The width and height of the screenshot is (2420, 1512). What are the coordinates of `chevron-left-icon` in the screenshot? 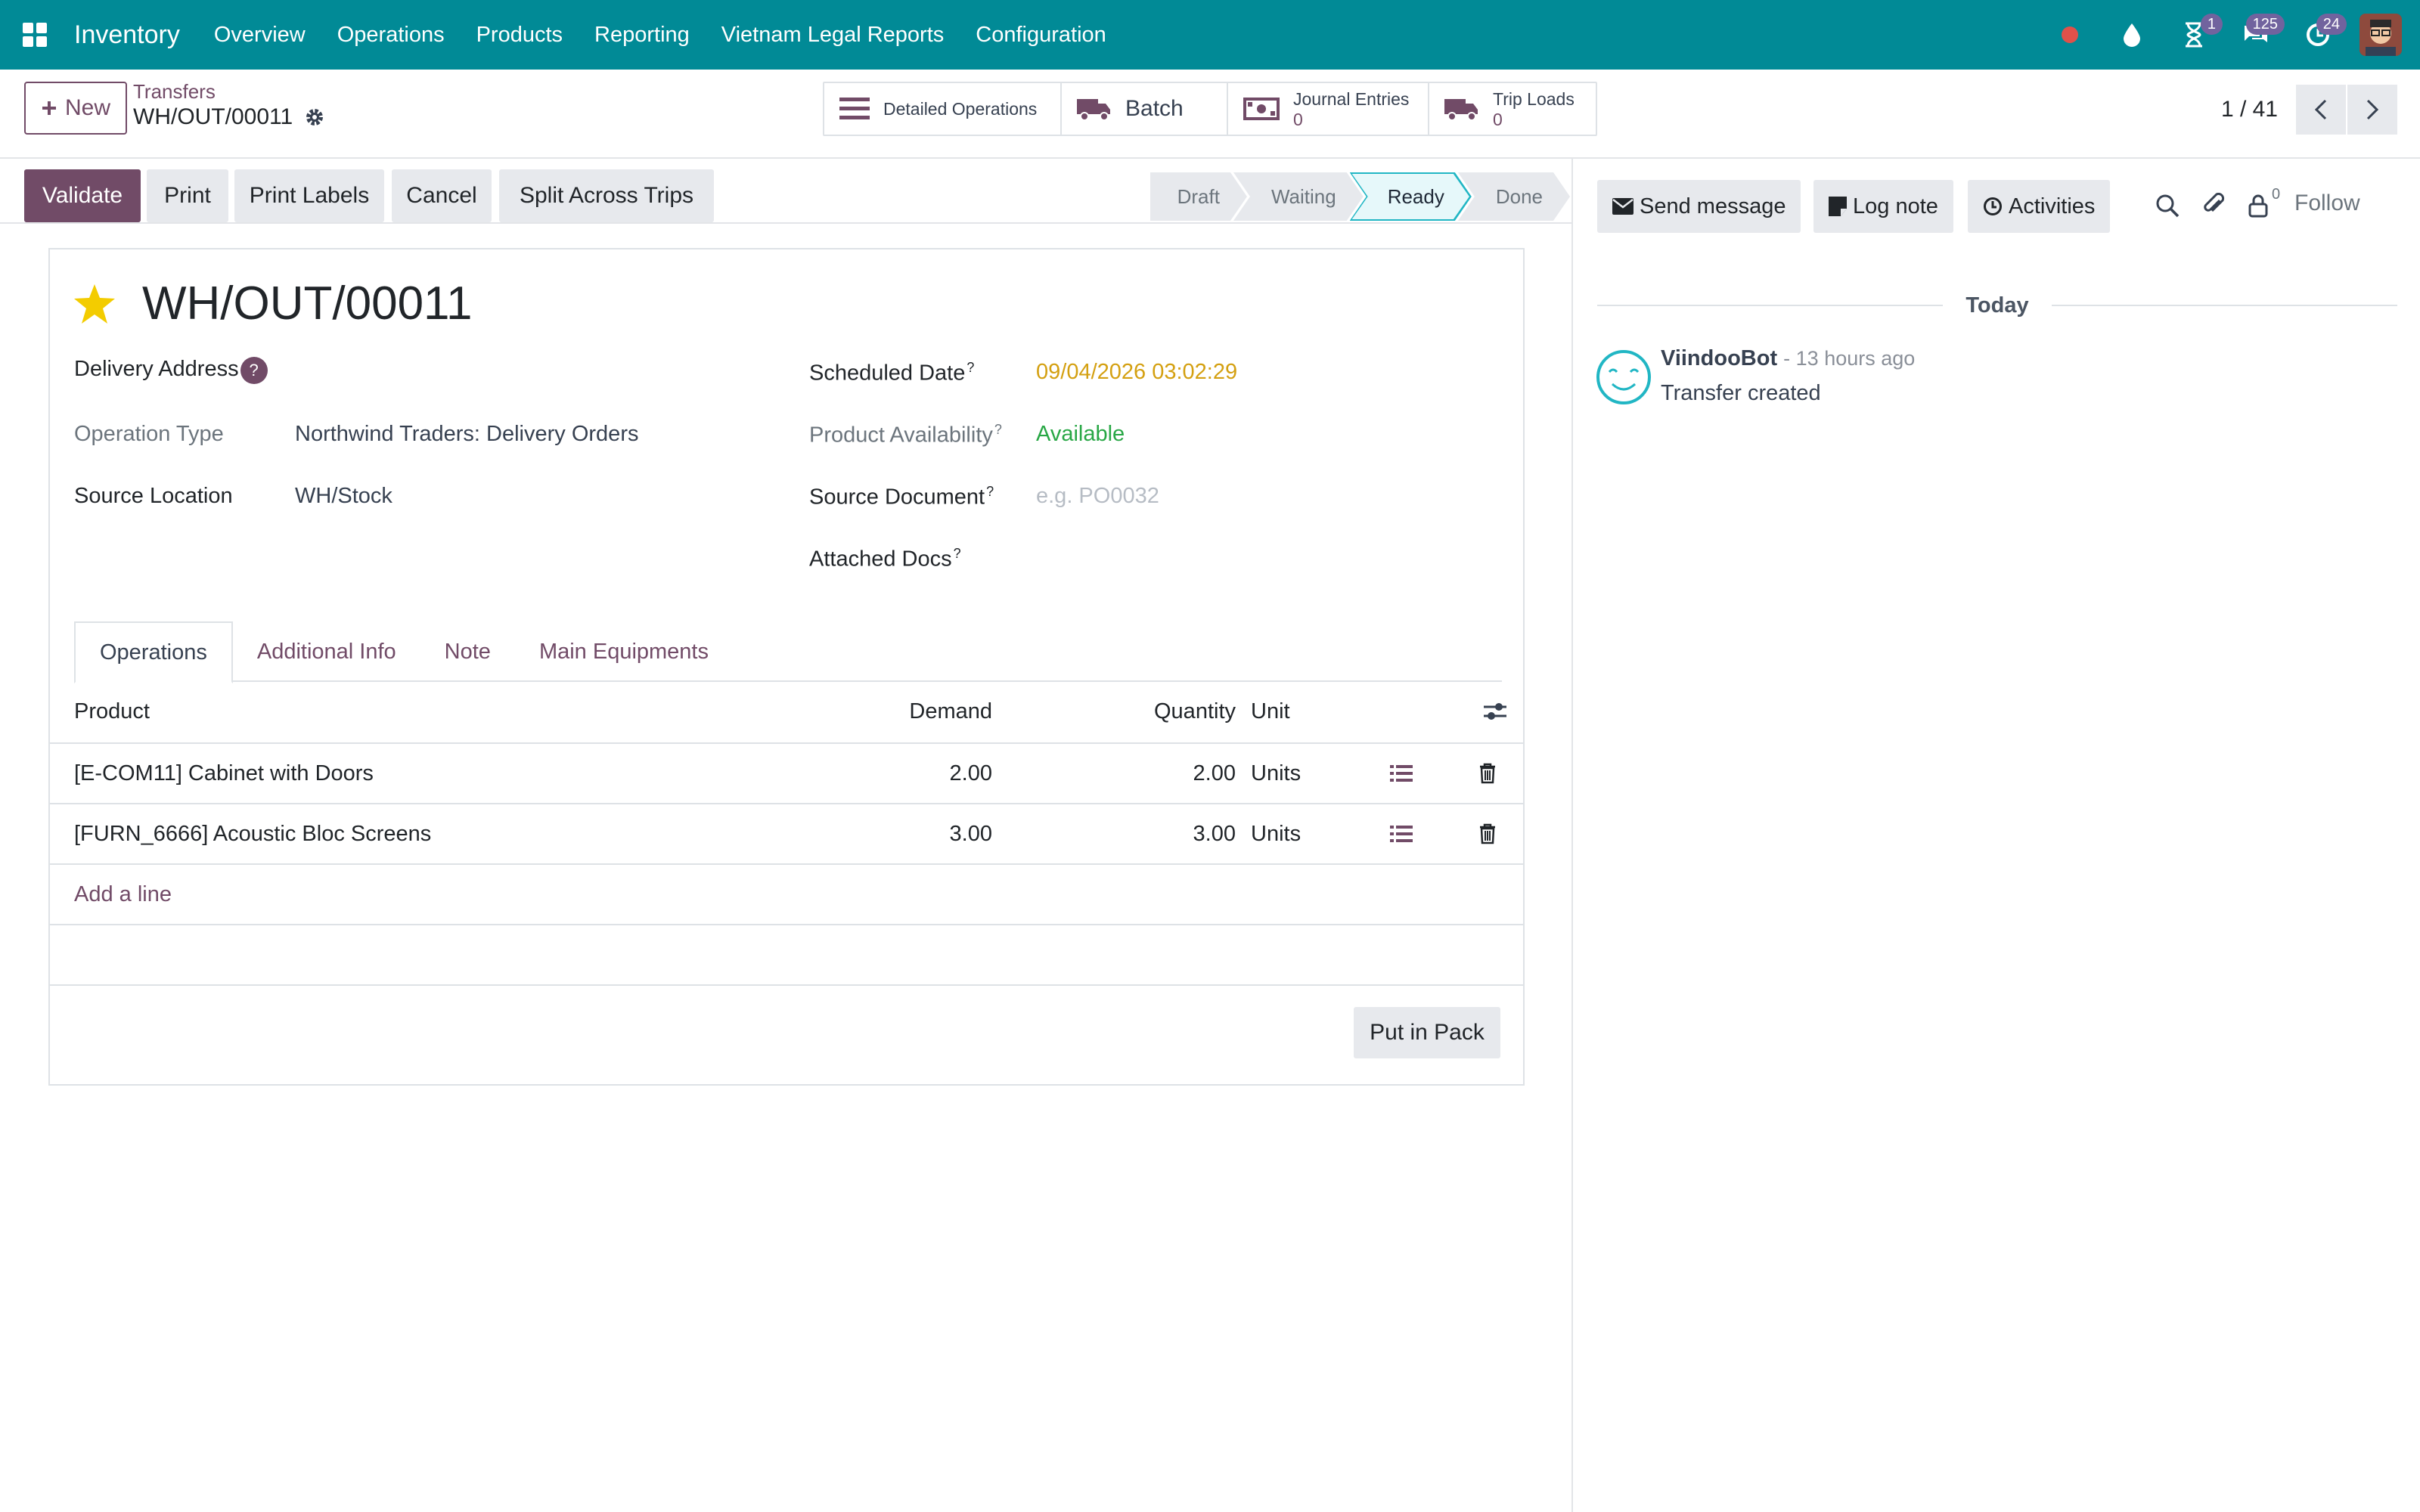 It's located at (2320, 109).